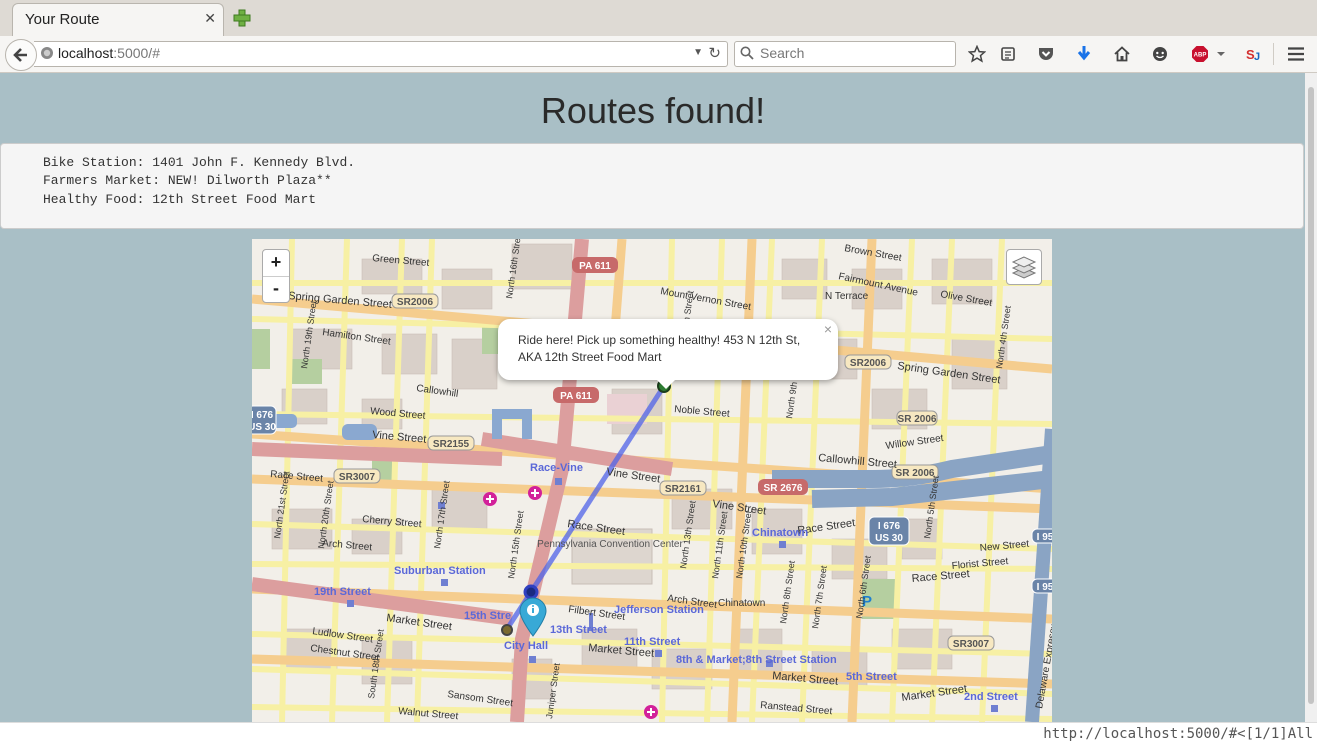  What do you see at coordinates (845, 54) in the screenshot?
I see `search-box: Search` at bounding box center [845, 54].